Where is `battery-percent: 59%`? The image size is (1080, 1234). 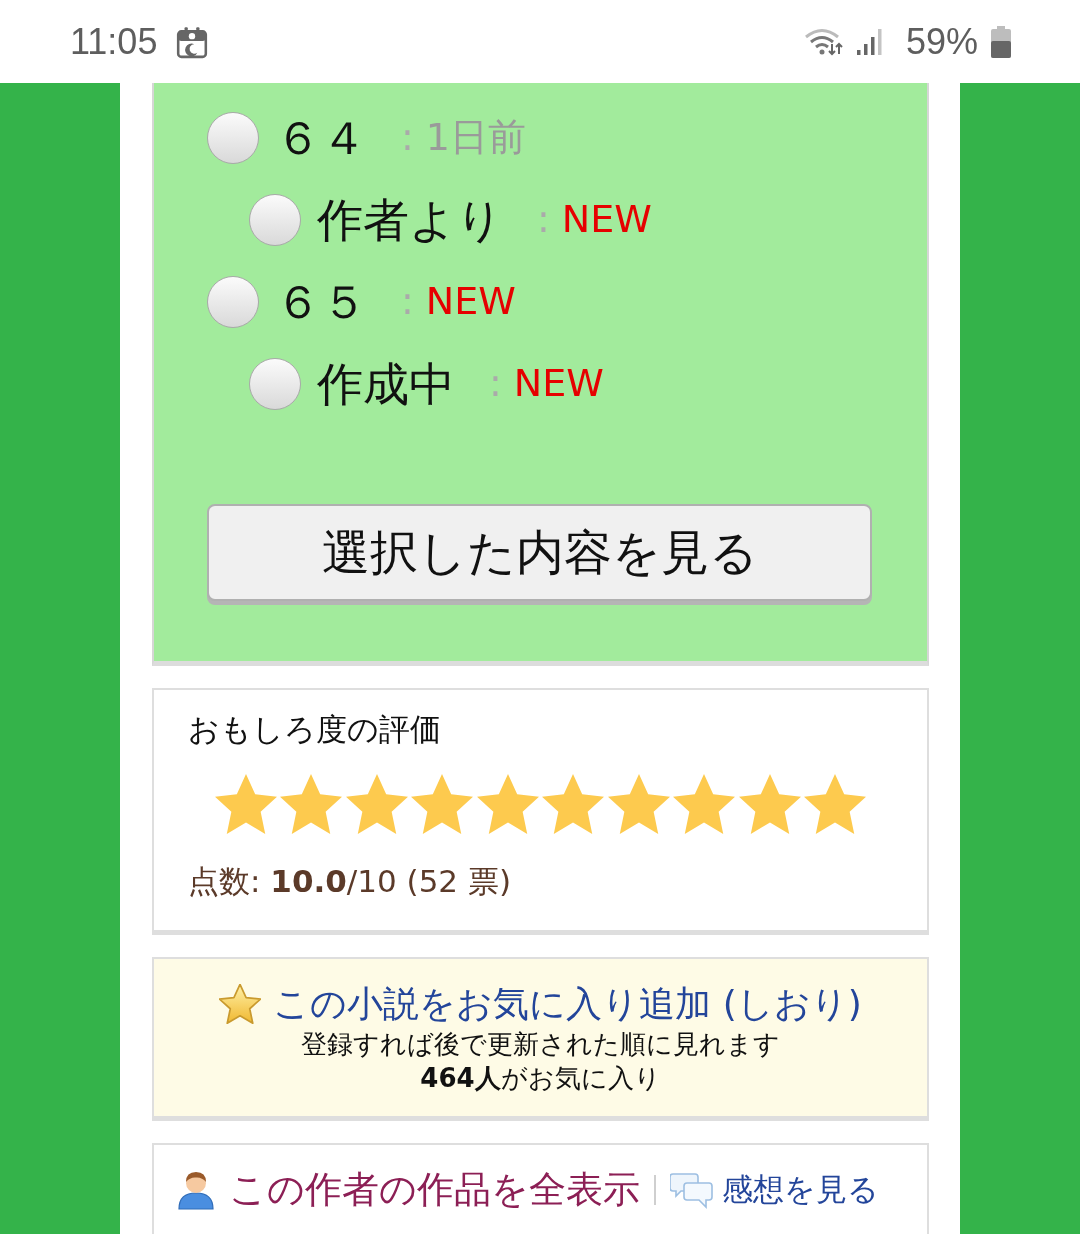 battery-percent: 59% is located at coordinates (941, 41).